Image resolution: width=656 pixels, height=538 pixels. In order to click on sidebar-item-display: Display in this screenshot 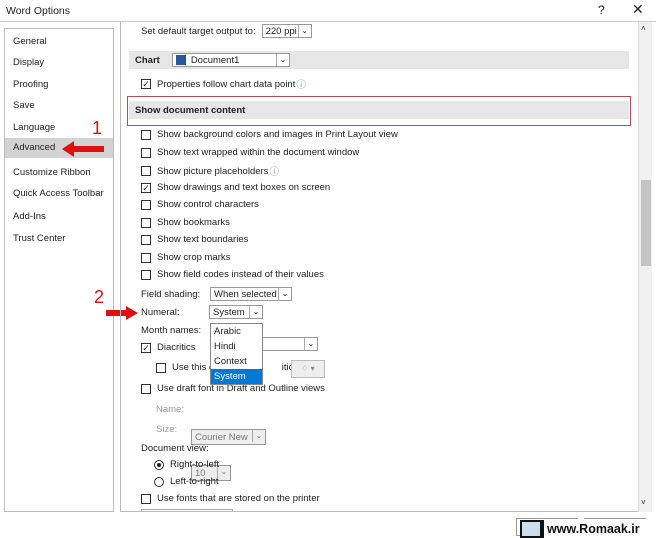, I will do `click(28, 62)`.